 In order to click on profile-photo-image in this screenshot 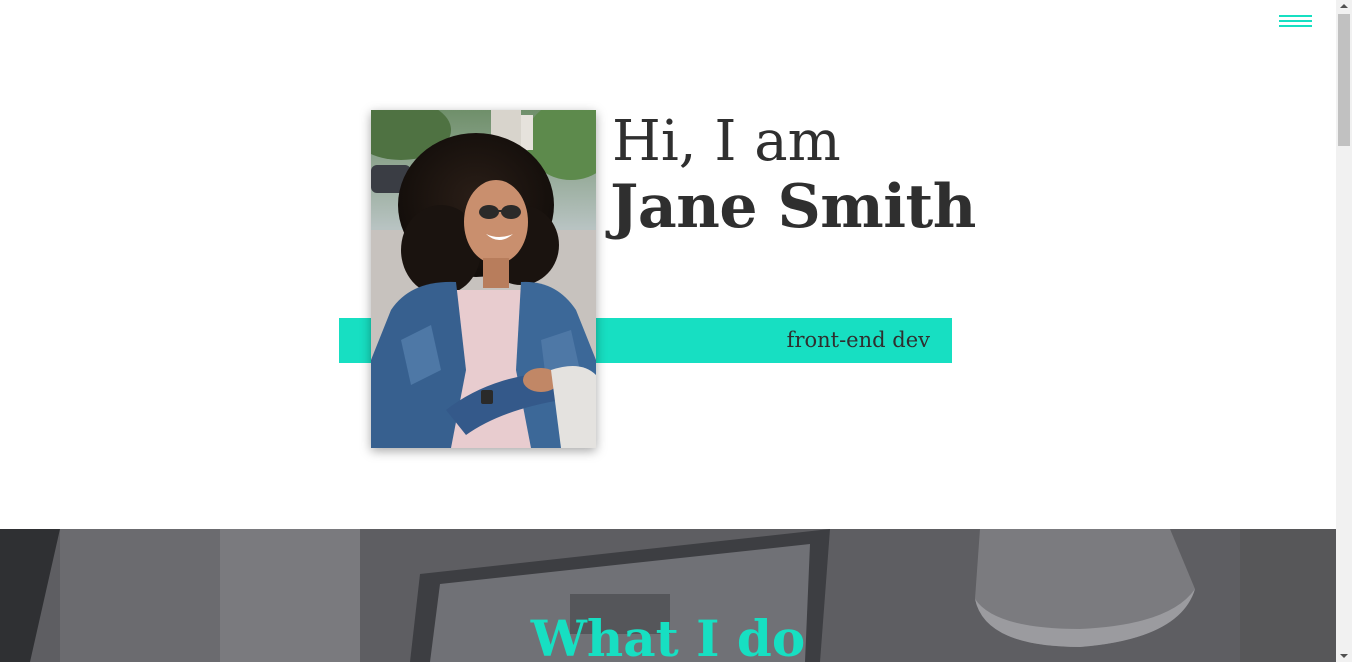, I will do `click(483, 279)`.